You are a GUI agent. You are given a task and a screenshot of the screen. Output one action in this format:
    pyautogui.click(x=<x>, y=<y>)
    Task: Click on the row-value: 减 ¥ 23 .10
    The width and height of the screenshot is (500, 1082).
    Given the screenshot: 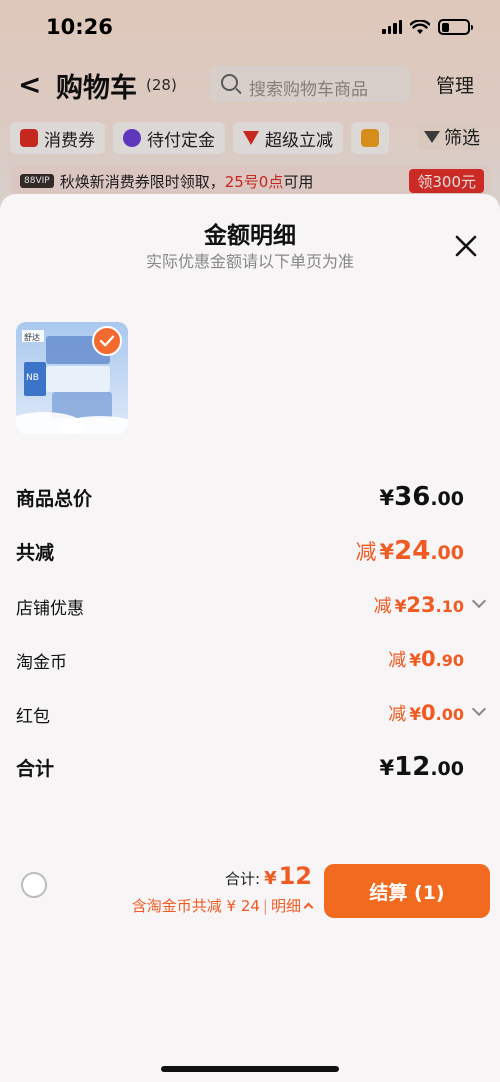 What is the action you would take?
    pyautogui.click(x=419, y=605)
    